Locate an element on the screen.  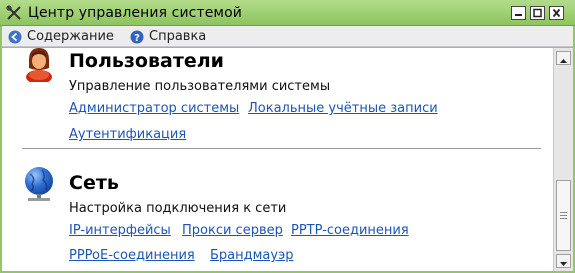
window-title: Центр управления системой is located at coordinates (135, 13).